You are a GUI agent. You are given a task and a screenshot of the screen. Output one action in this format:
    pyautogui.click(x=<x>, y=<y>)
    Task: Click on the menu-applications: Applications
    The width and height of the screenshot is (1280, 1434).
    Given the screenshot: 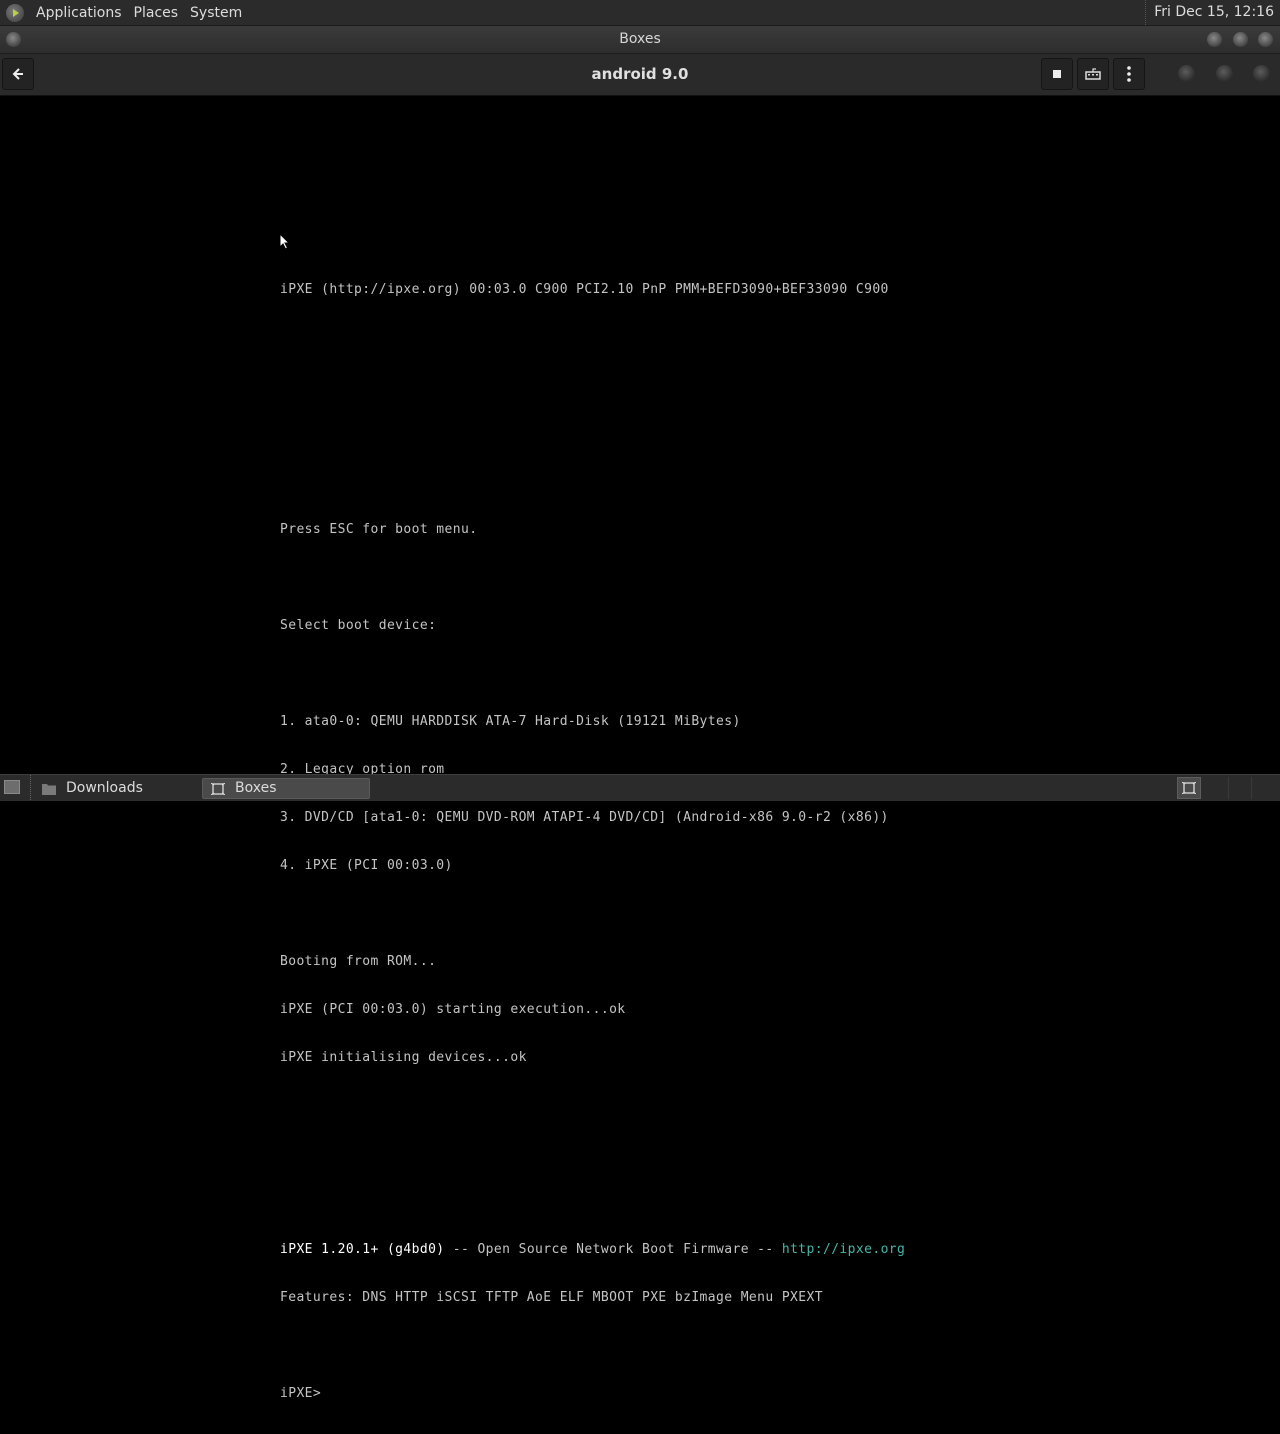 What is the action you would take?
    pyautogui.click(x=79, y=13)
    